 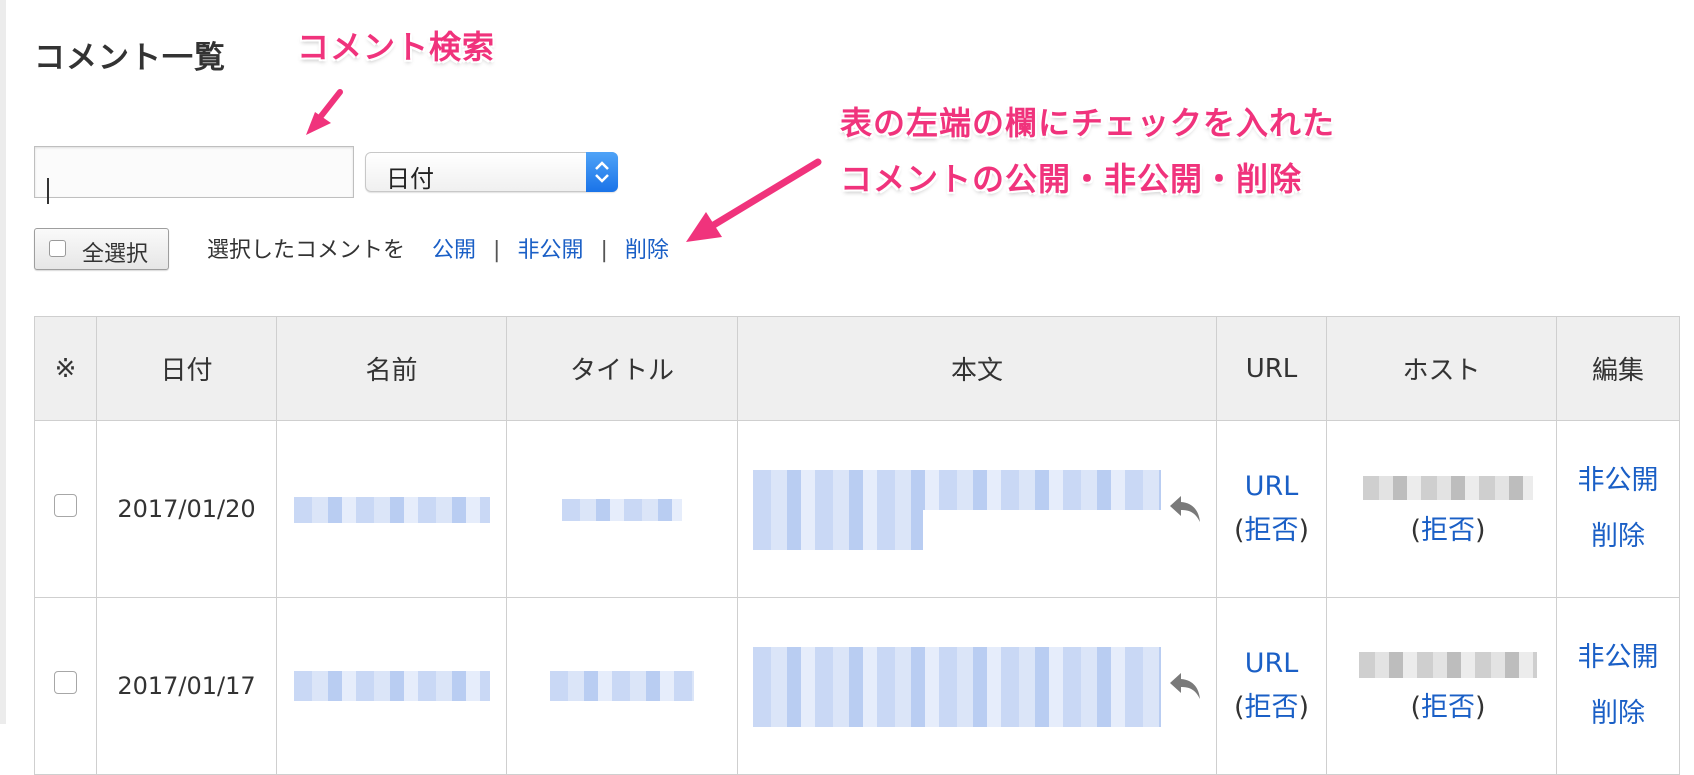 I want to click on bulk-actions: 選択したコメントを 公開 | 非公開 | 削除, so click(x=438, y=248).